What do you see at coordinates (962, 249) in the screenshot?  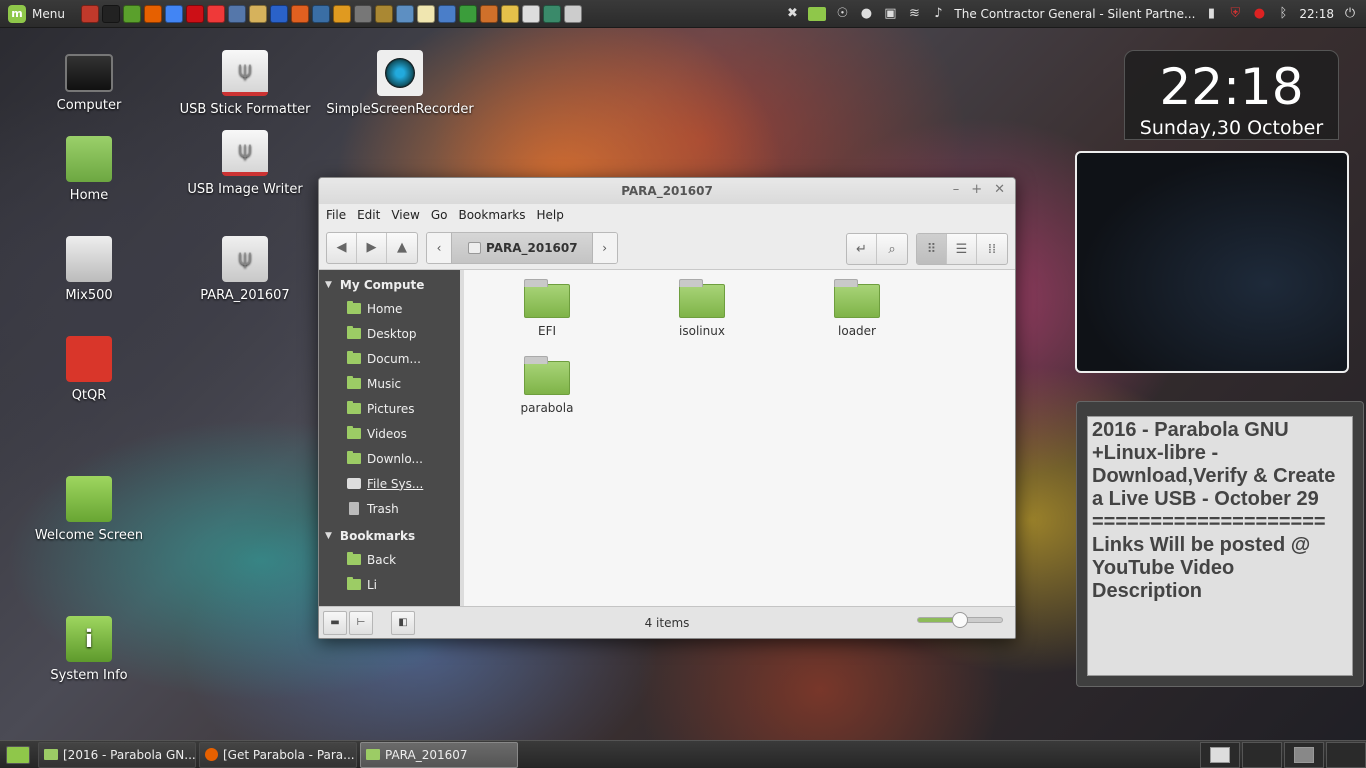 I see `list-view-button: ☰` at bounding box center [962, 249].